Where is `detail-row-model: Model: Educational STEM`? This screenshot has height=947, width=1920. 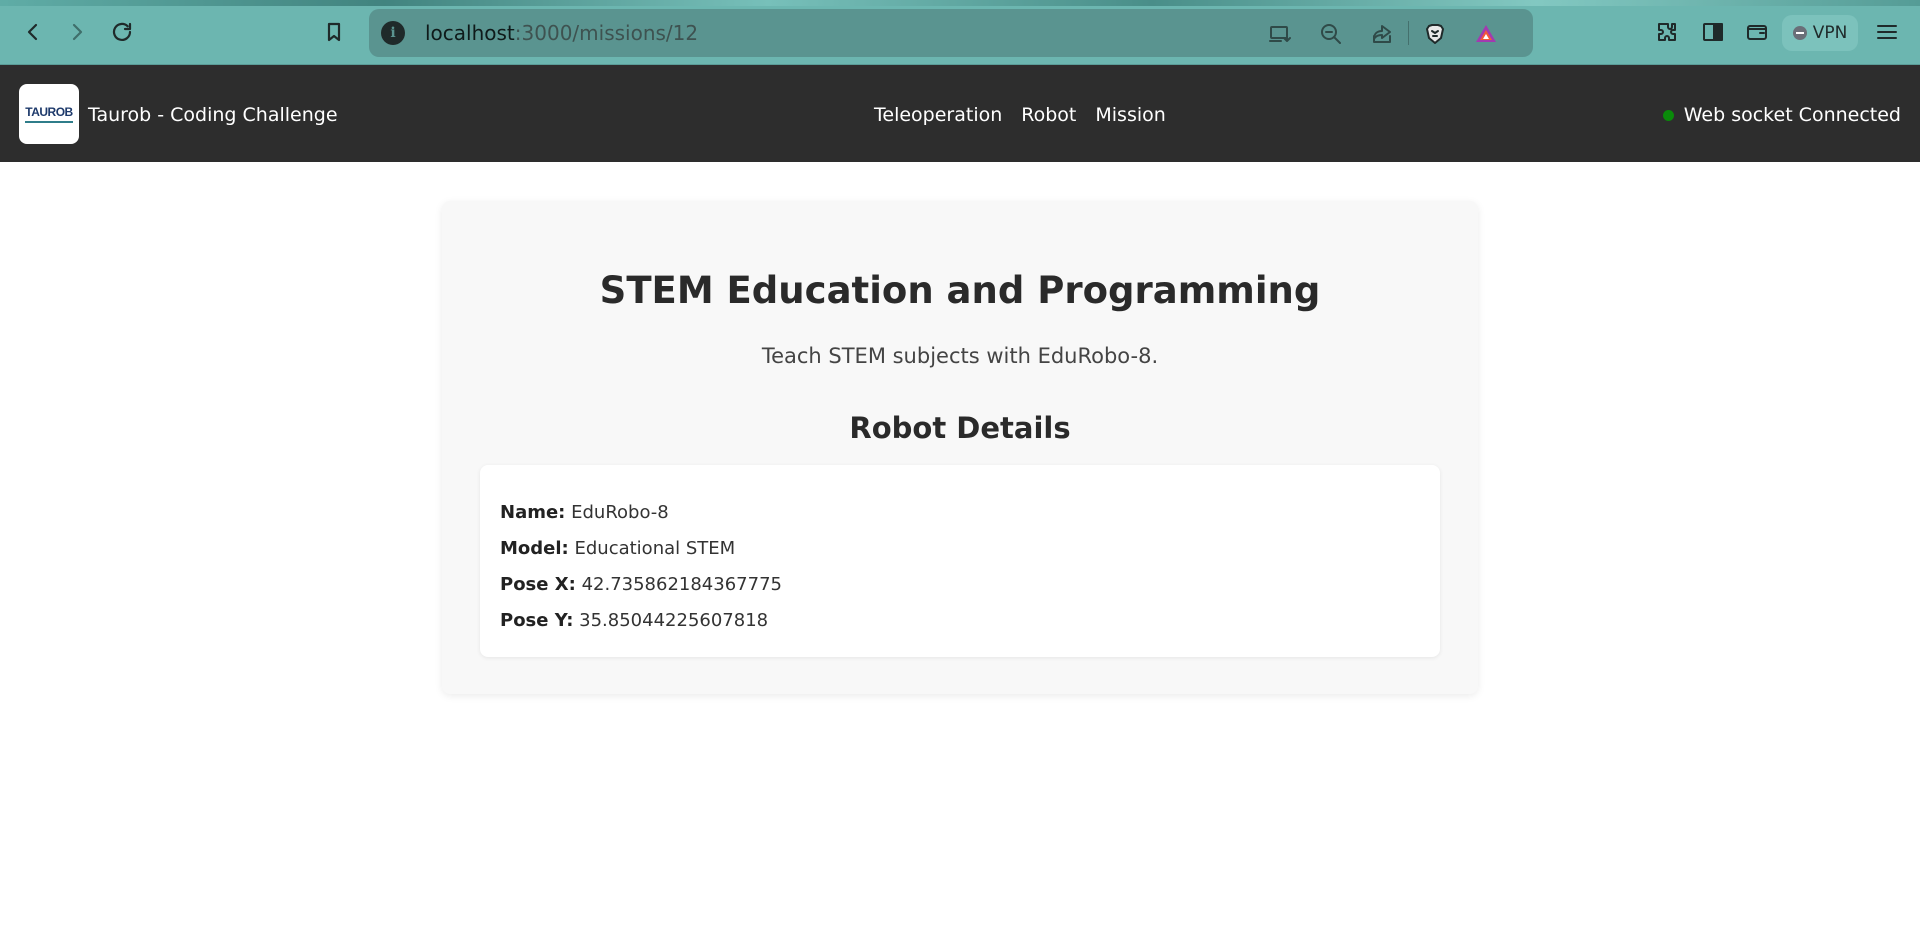 detail-row-model: Model: Educational STEM is located at coordinates (960, 549).